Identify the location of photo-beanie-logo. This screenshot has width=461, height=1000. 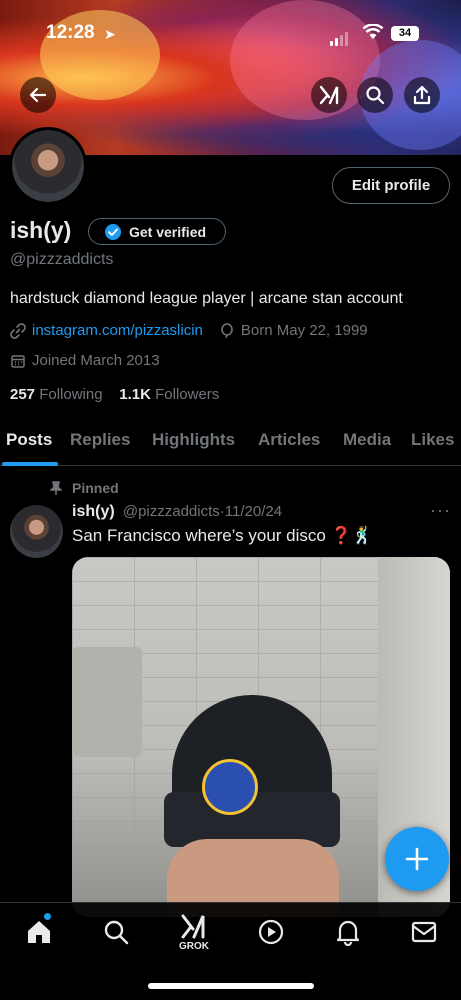
(230, 787).